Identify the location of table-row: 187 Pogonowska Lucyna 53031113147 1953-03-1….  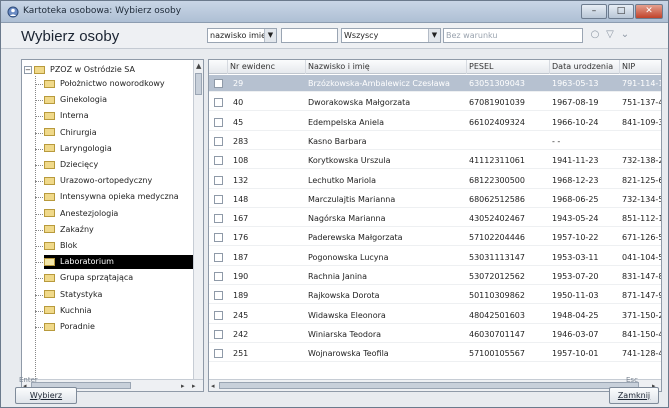
(435, 257).